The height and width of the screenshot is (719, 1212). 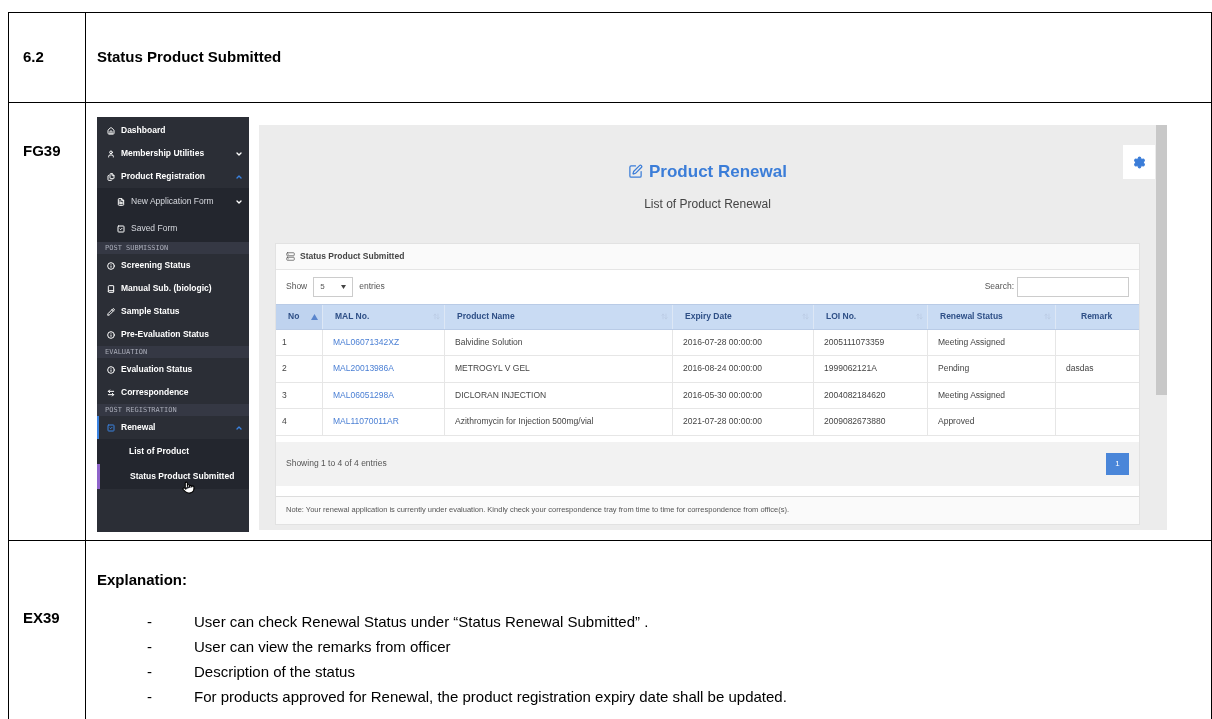 What do you see at coordinates (111, 153) in the screenshot?
I see `user-icon` at bounding box center [111, 153].